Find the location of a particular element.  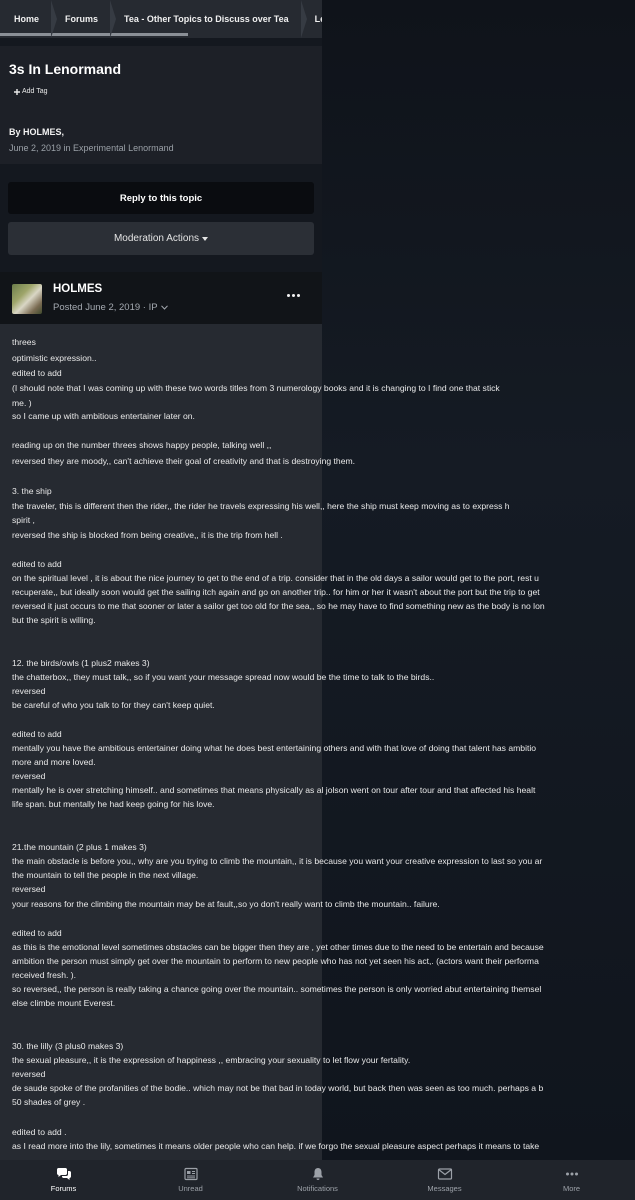

moderation-actions-label: Moderation Actions is located at coordinates (156, 238).